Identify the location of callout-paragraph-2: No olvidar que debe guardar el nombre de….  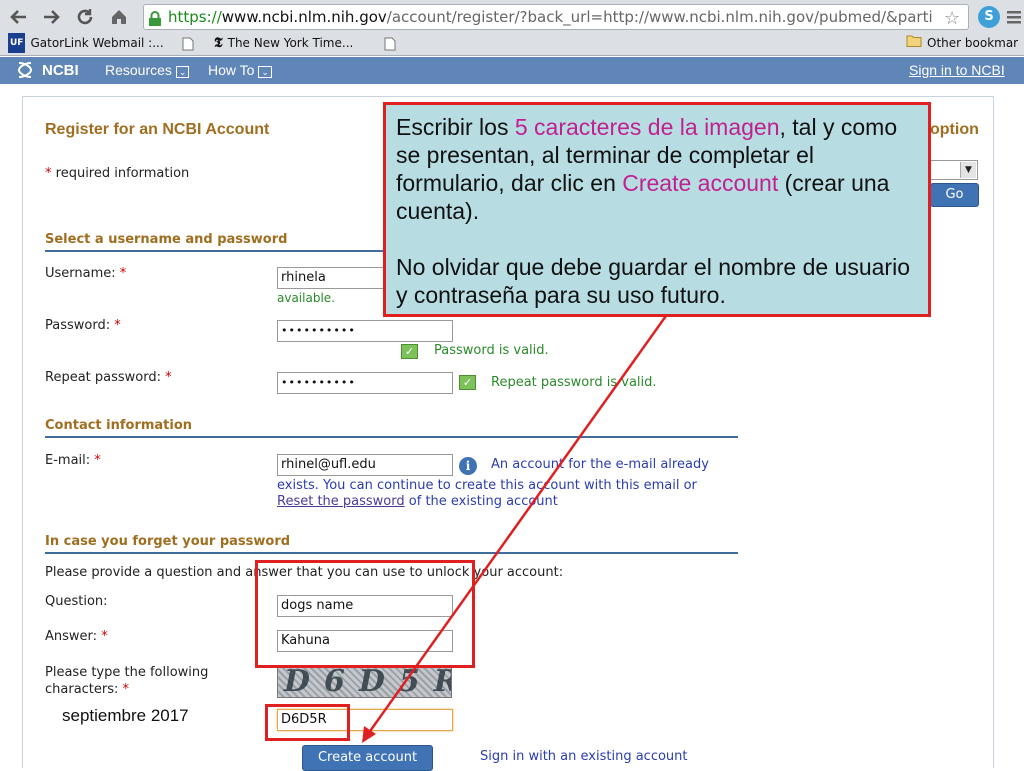
(653, 281).